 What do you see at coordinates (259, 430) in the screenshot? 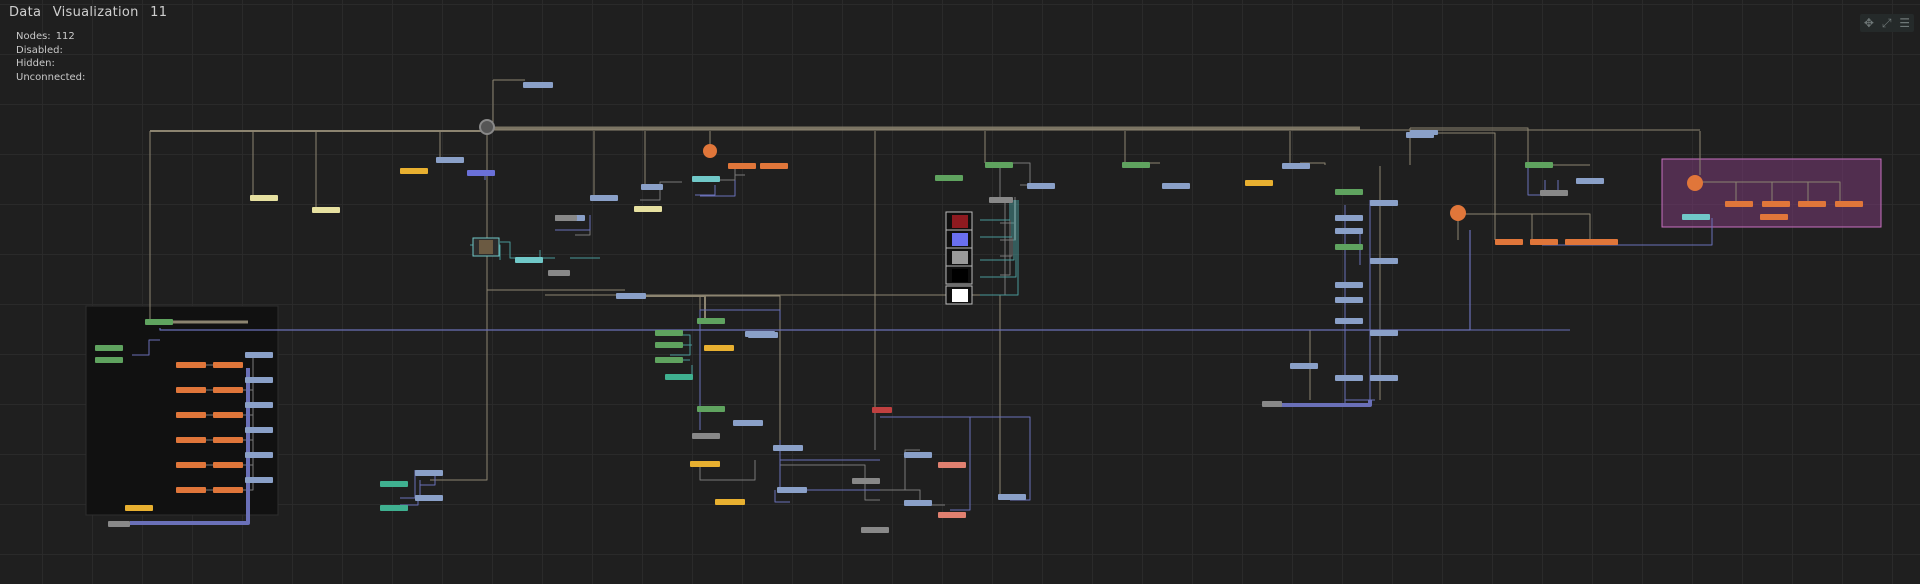
I see `node-blue-l4` at bounding box center [259, 430].